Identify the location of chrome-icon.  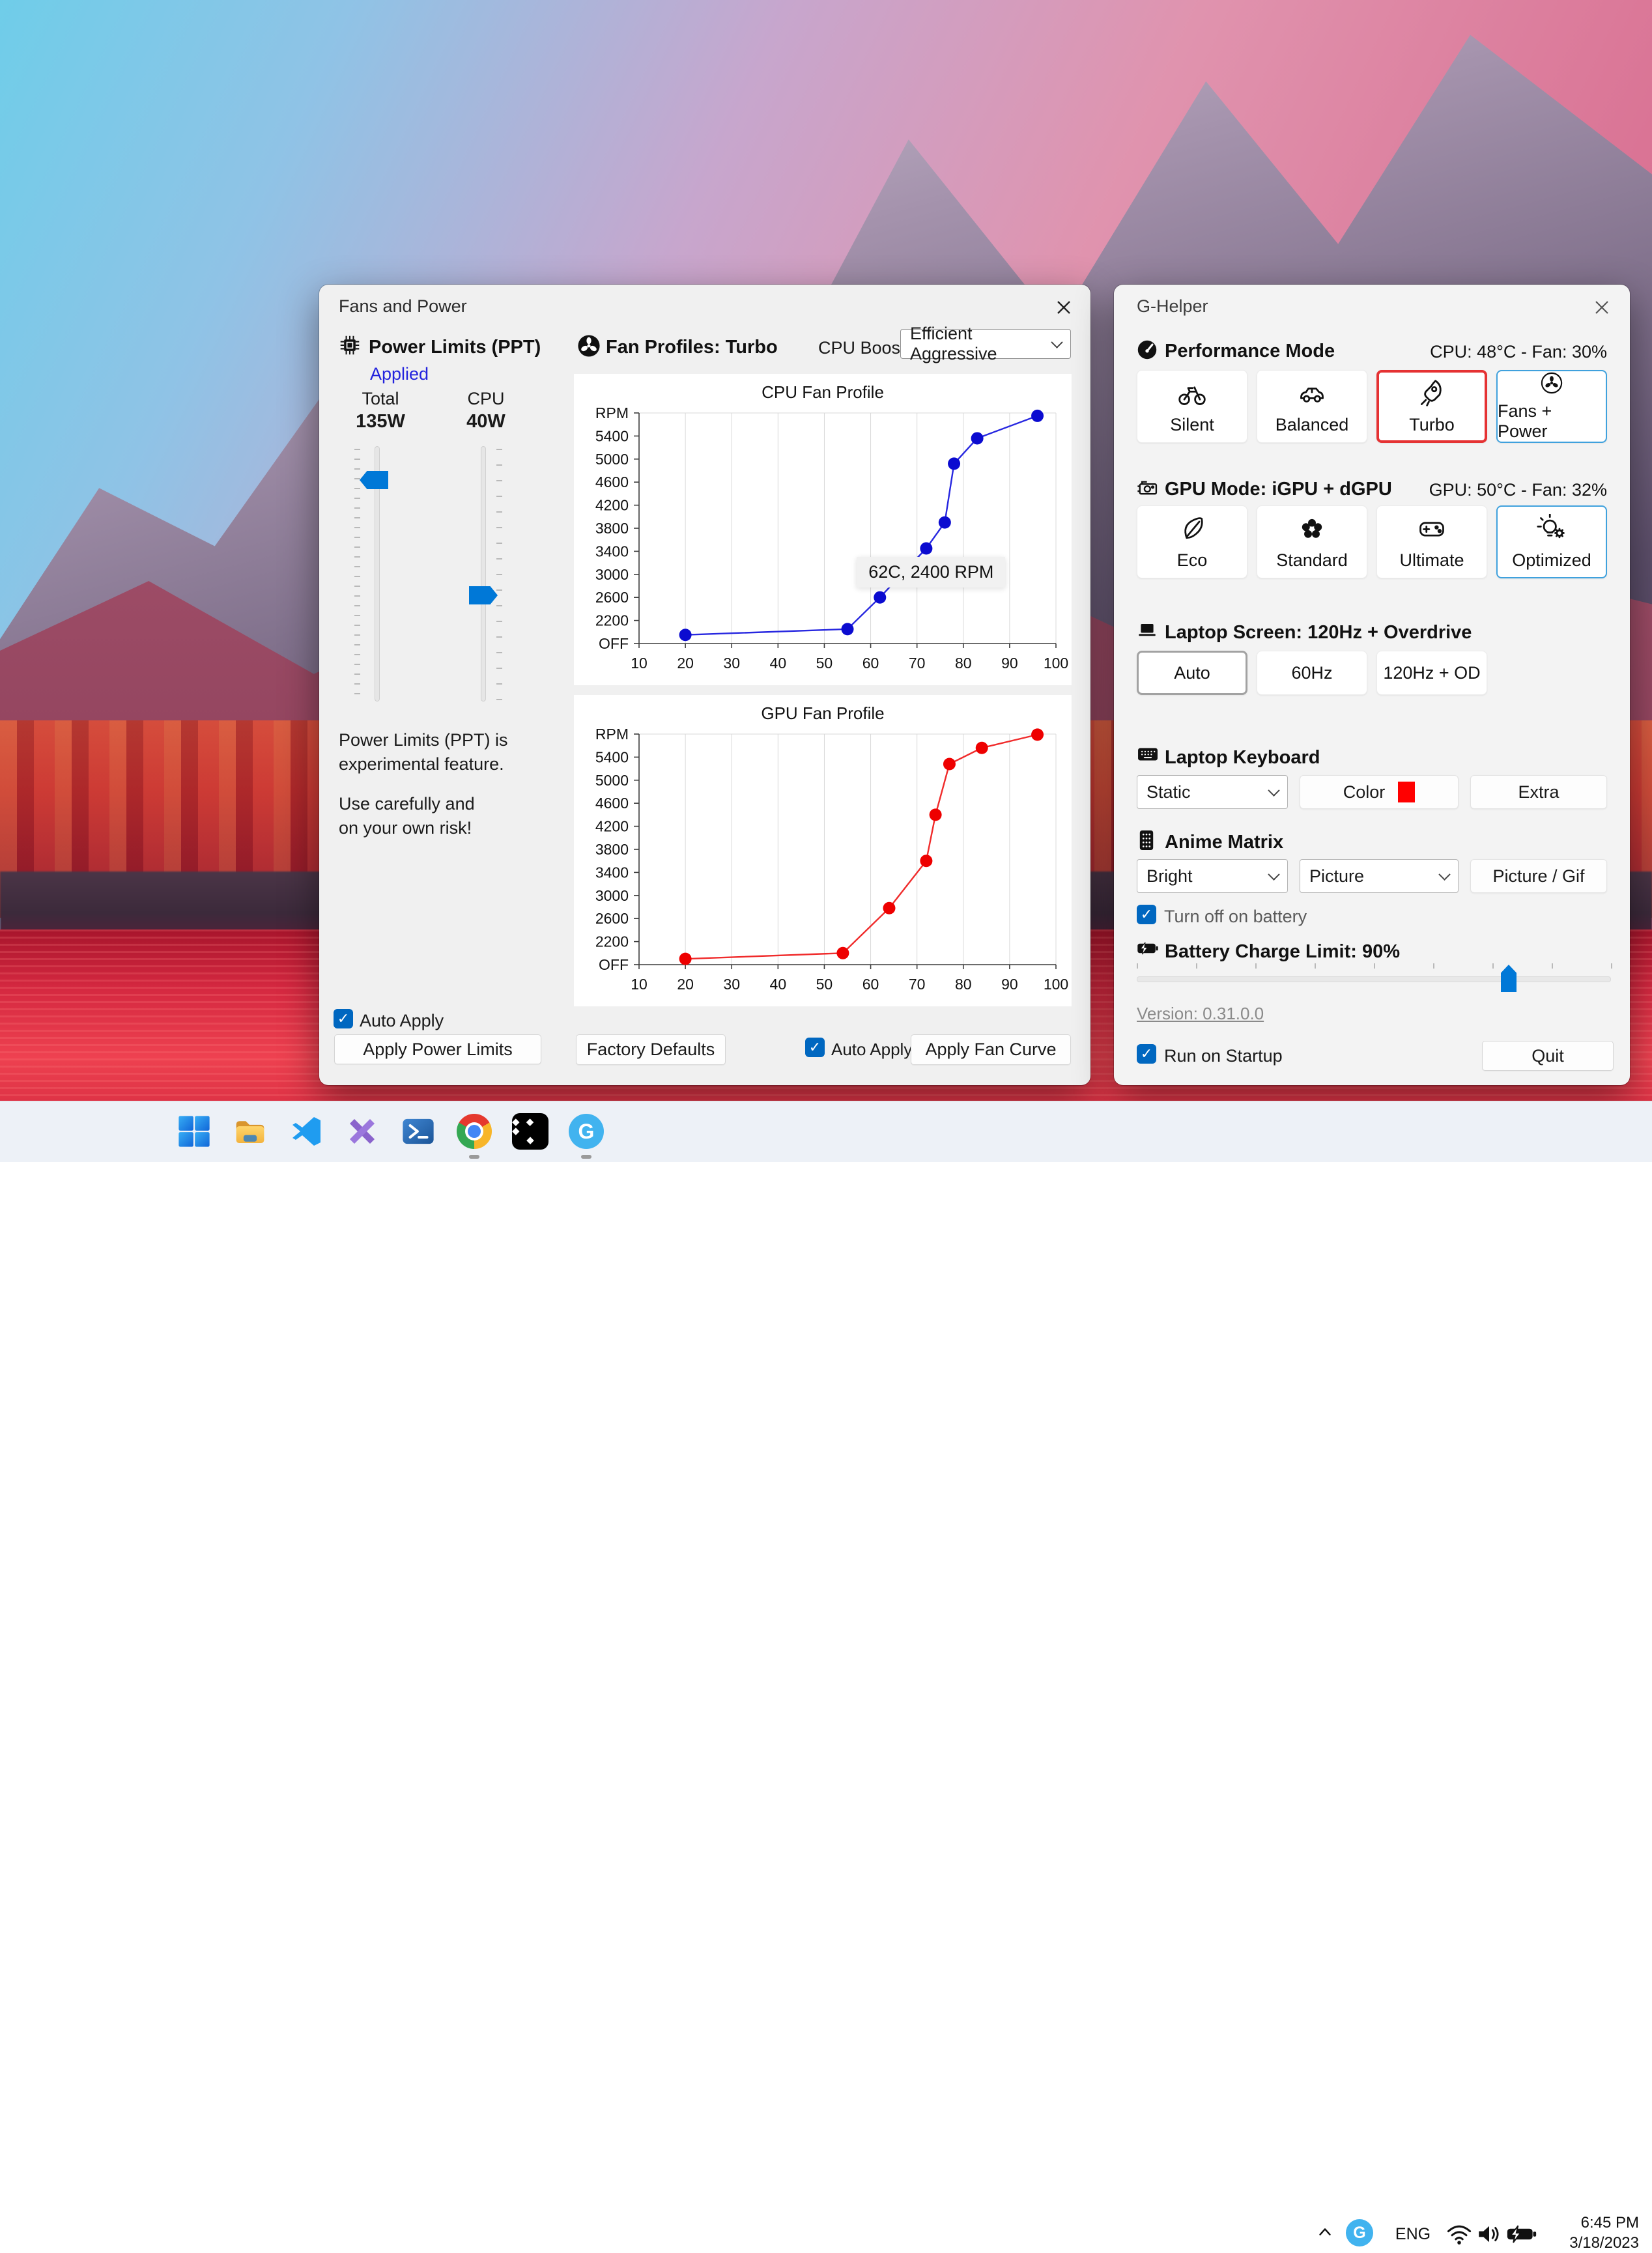
(474, 1131).